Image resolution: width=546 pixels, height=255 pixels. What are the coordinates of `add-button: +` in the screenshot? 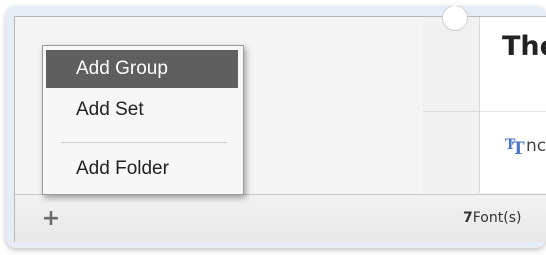 It's located at (51, 218).